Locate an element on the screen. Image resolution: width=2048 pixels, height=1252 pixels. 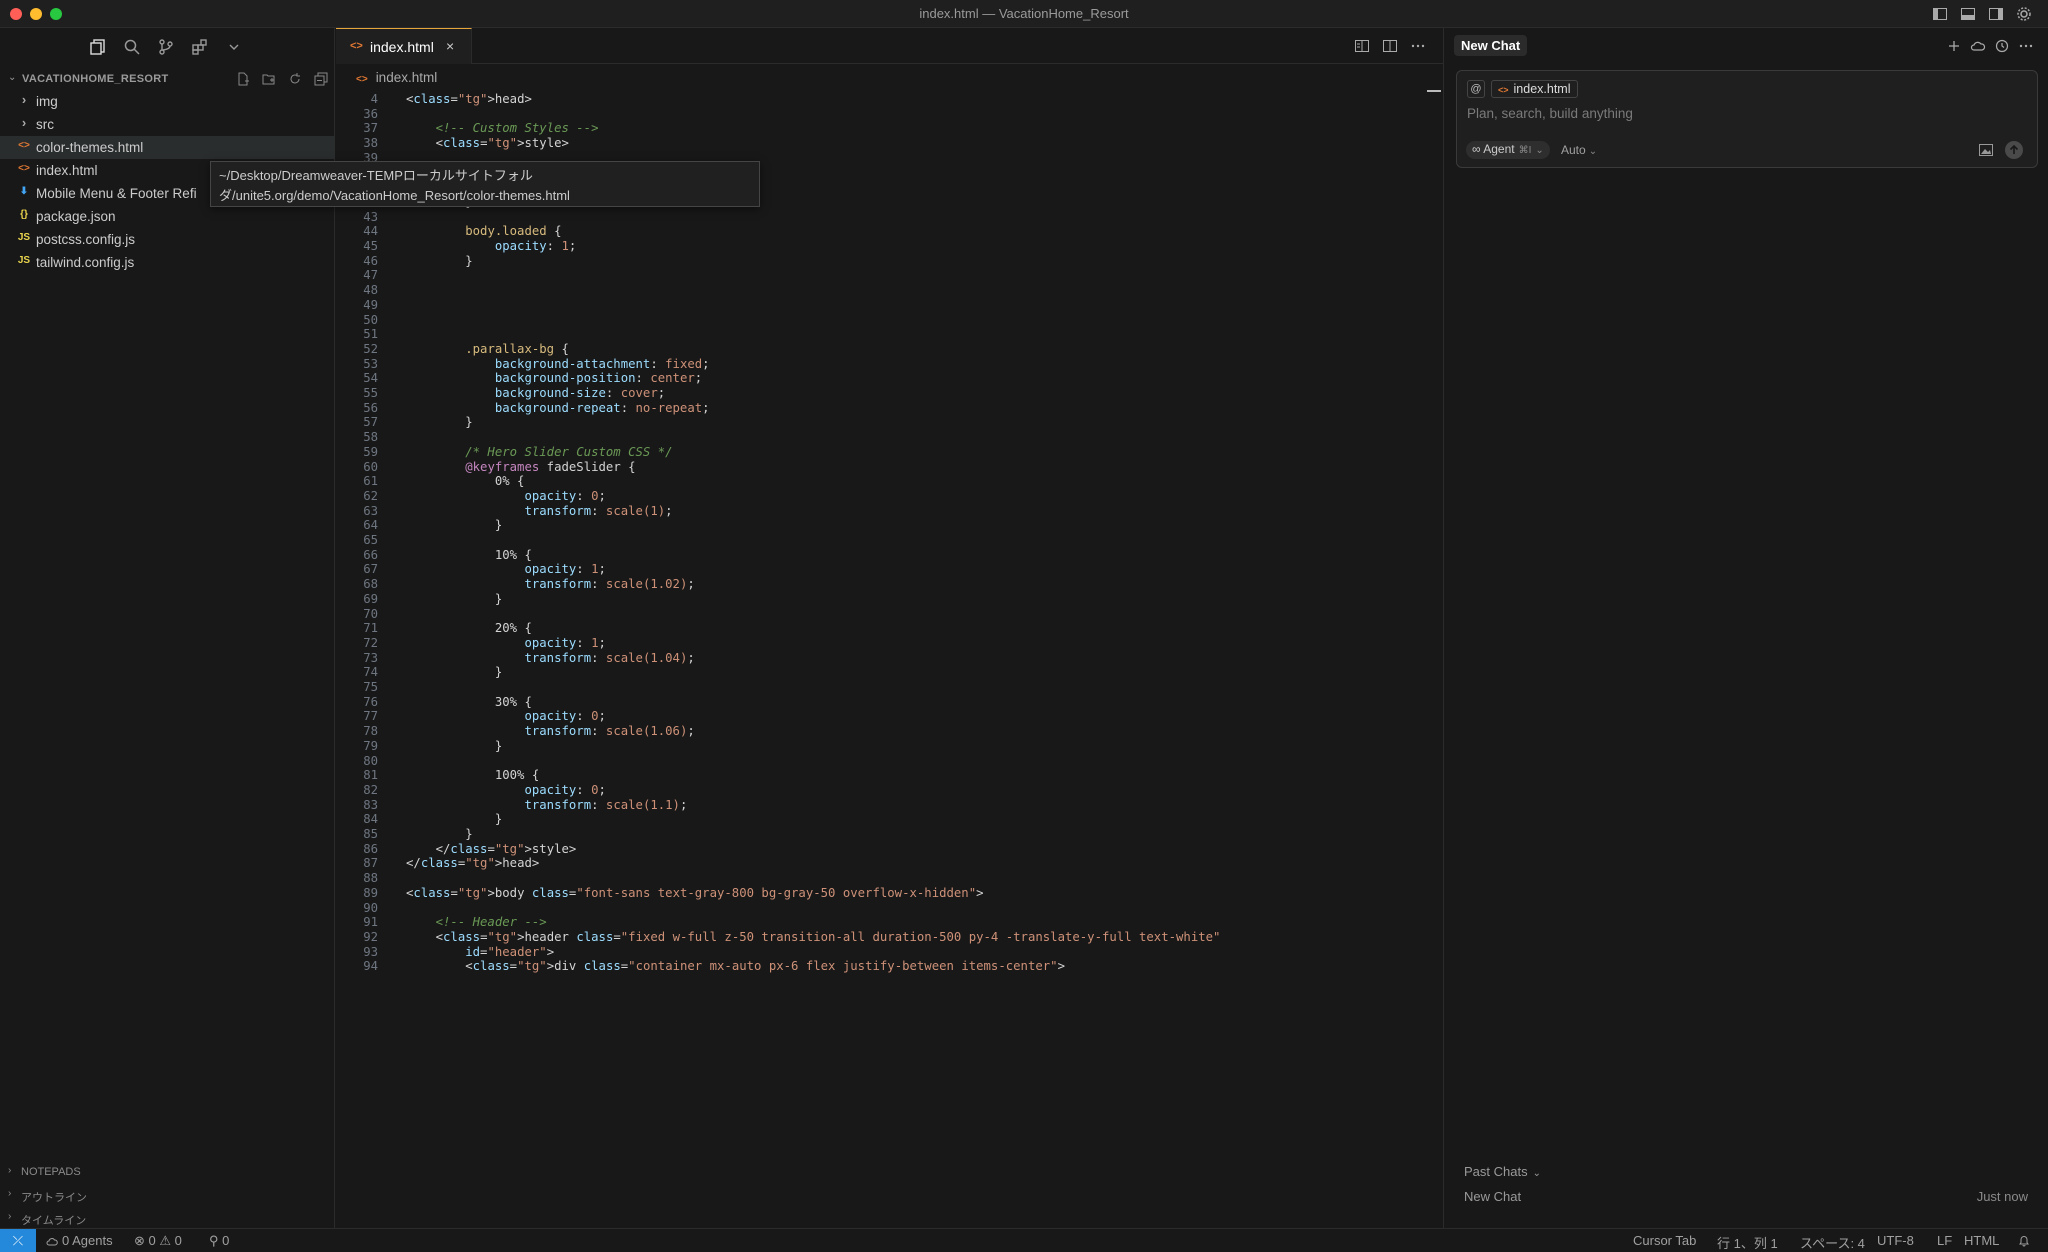
ports-status: ⚲ 0 is located at coordinates (219, 1241).